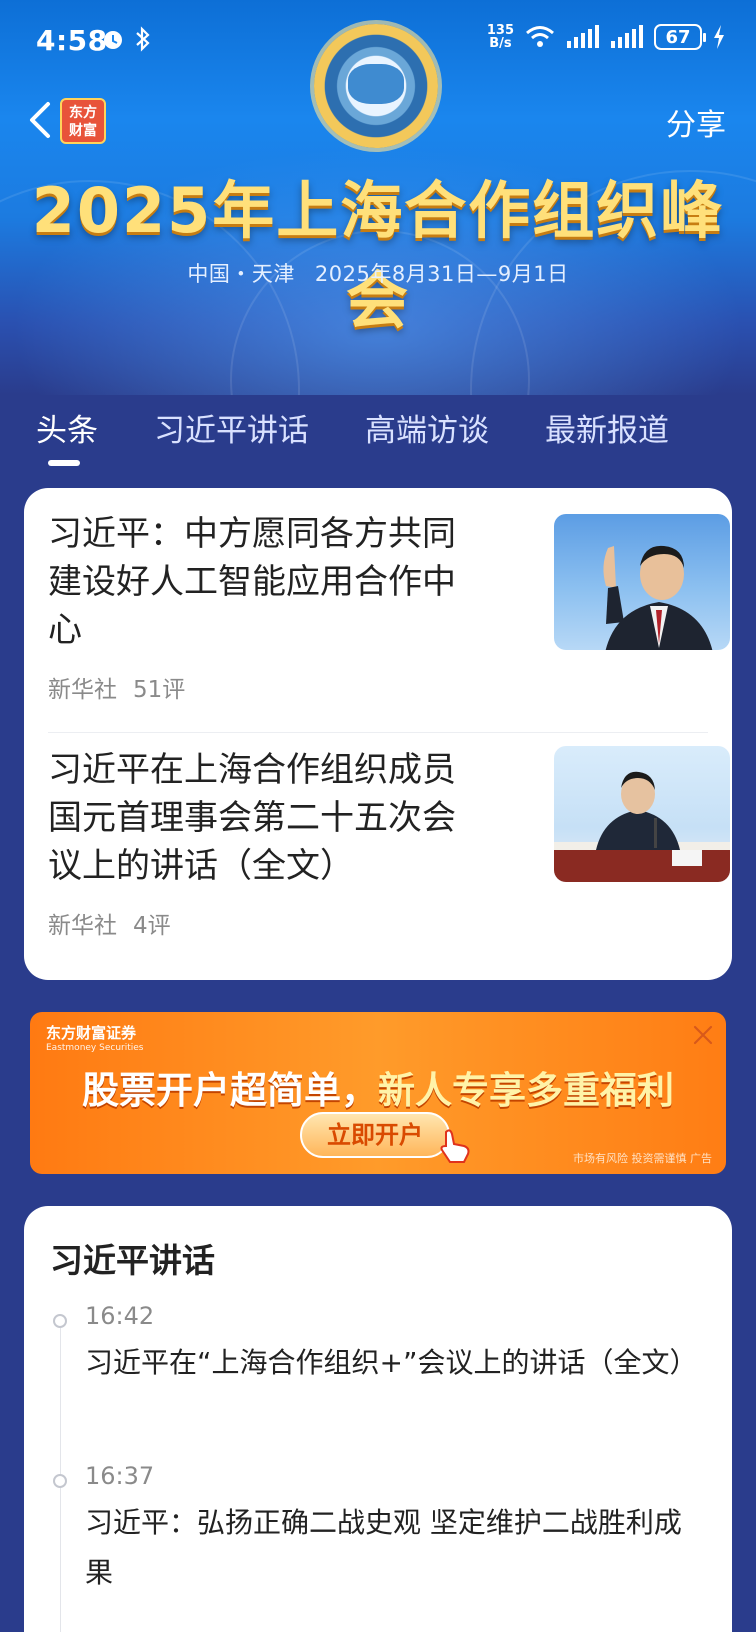 This screenshot has width=756, height=1632. Describe the element at coordinates (376, 86) in the screenshot. I see `sco-emblem` at that location.